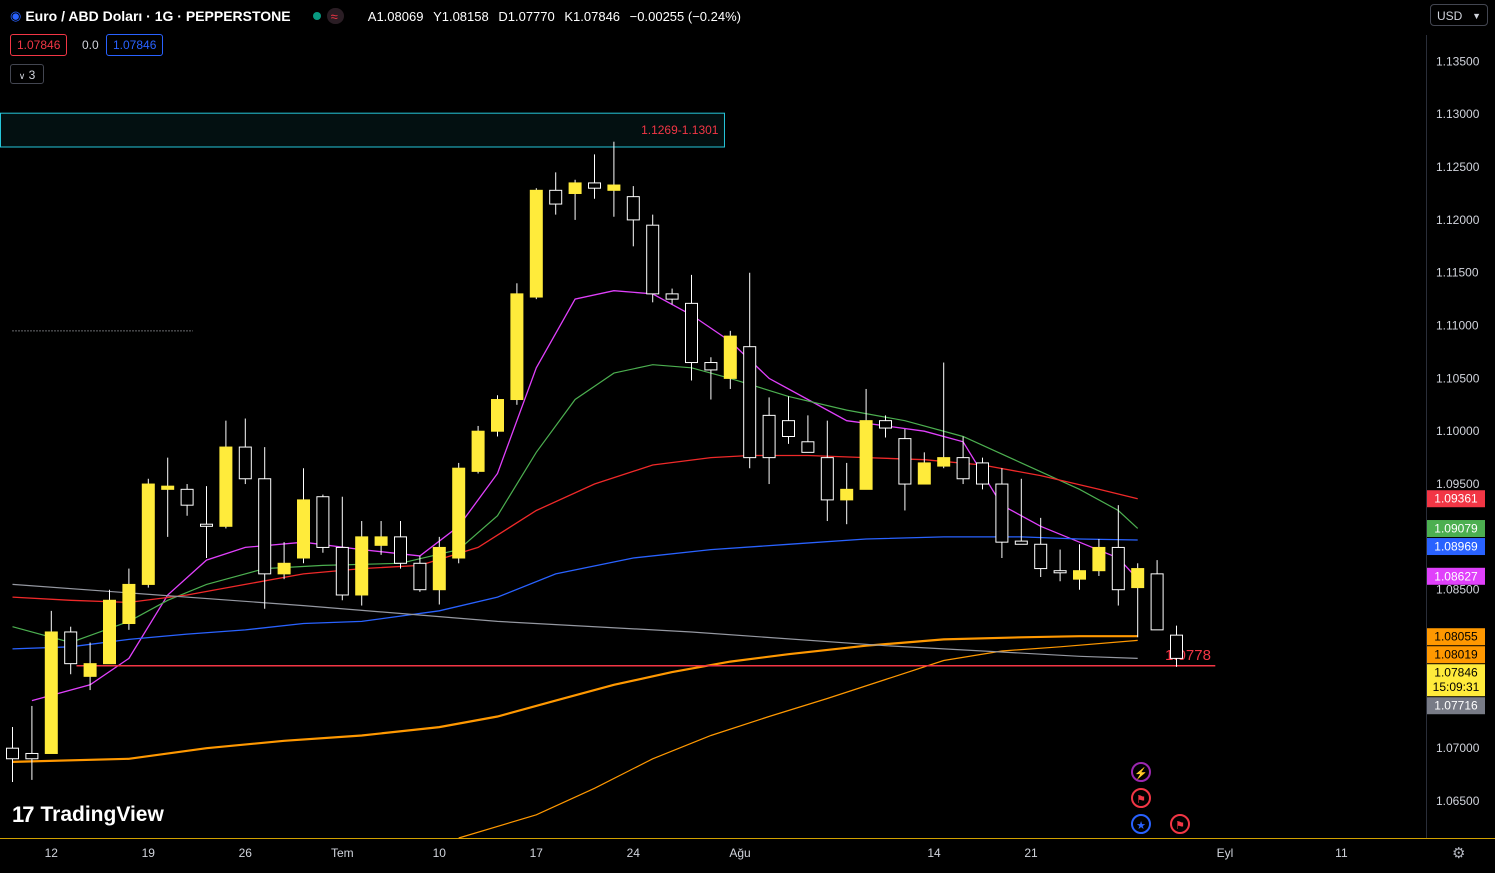  What do you see at coordinates (1457, 326) in the screenshot?
I see `y-tick-label: 1.11000` at bounding box center [1457, 326].